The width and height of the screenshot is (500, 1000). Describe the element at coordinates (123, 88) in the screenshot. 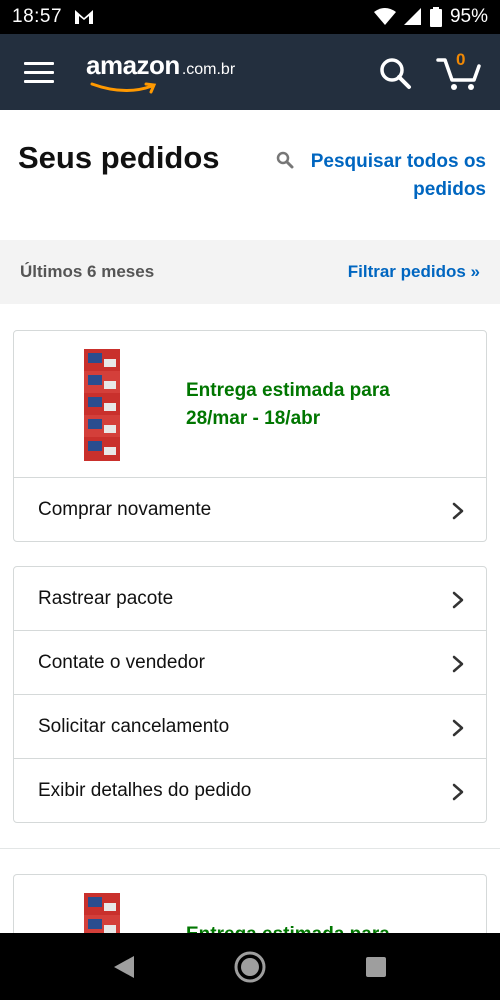

I see `logo-smile-icon` at that location.